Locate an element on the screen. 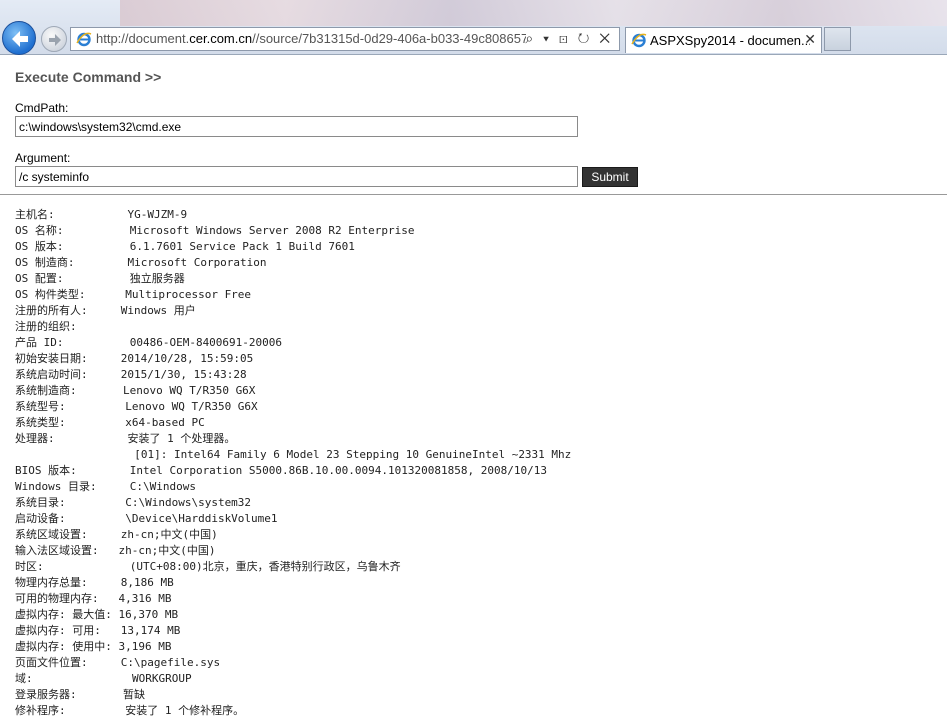 The height and width of the screenshot is (719, 947). argument-input is located at coordinates (296, 176).